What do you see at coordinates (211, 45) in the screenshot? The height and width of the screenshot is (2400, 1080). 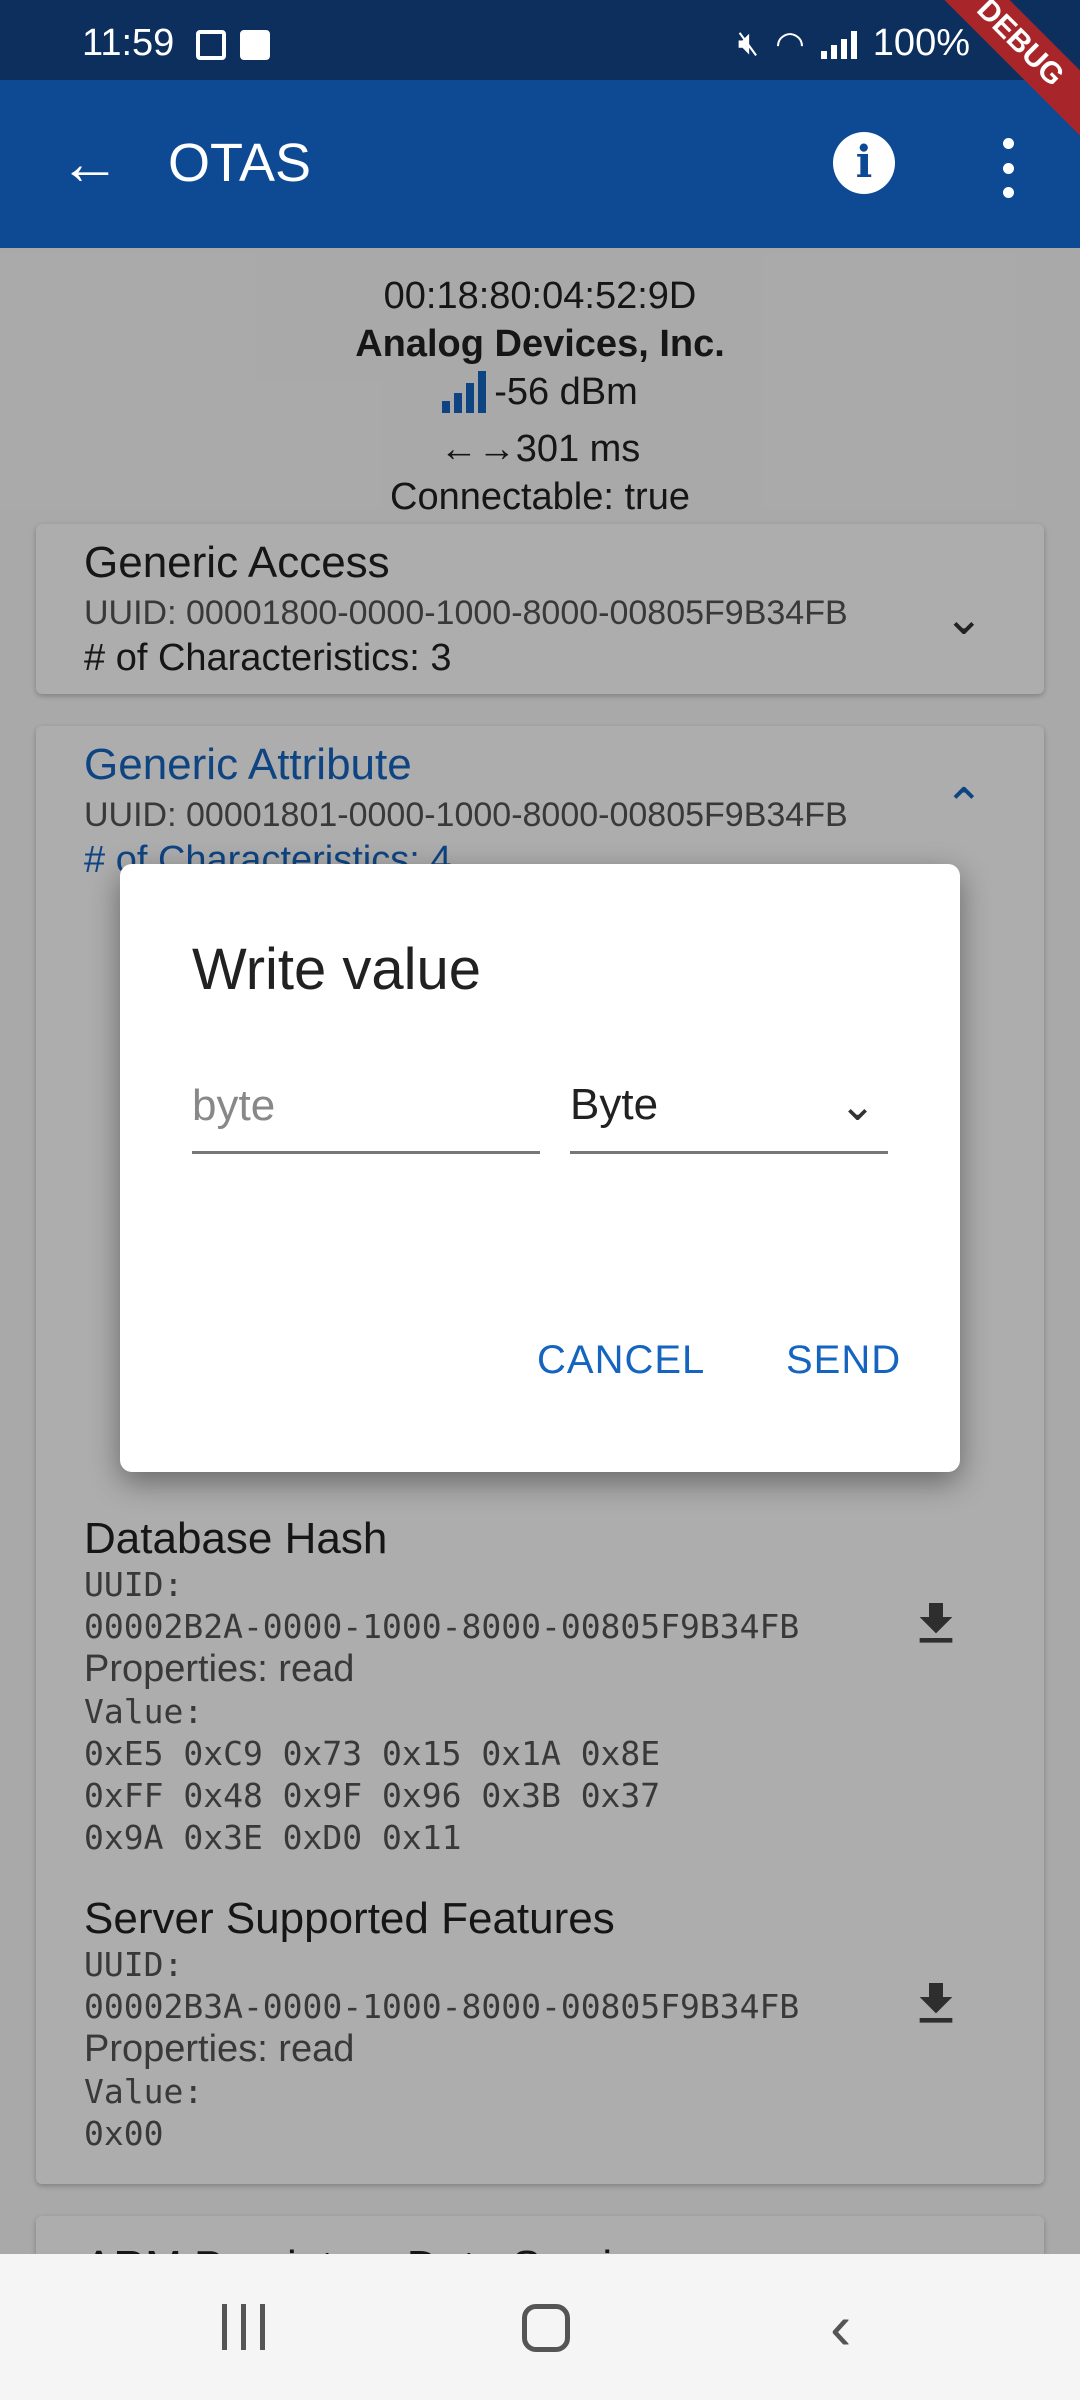 I see `image-icon` at bounding box center [211, 45].